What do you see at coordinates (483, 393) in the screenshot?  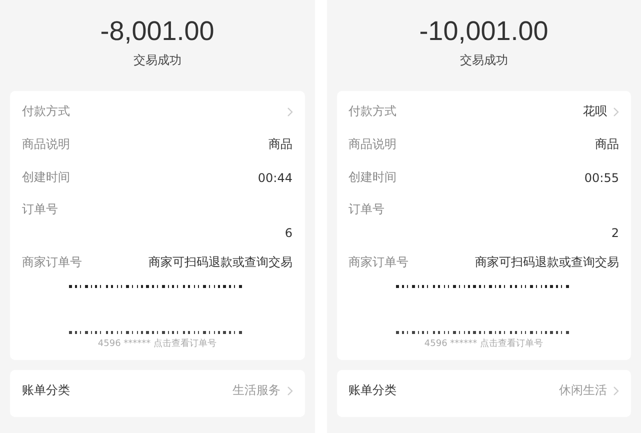 I see `category-card: 账单分类 休闲生活` at bounding box center [483, 393].